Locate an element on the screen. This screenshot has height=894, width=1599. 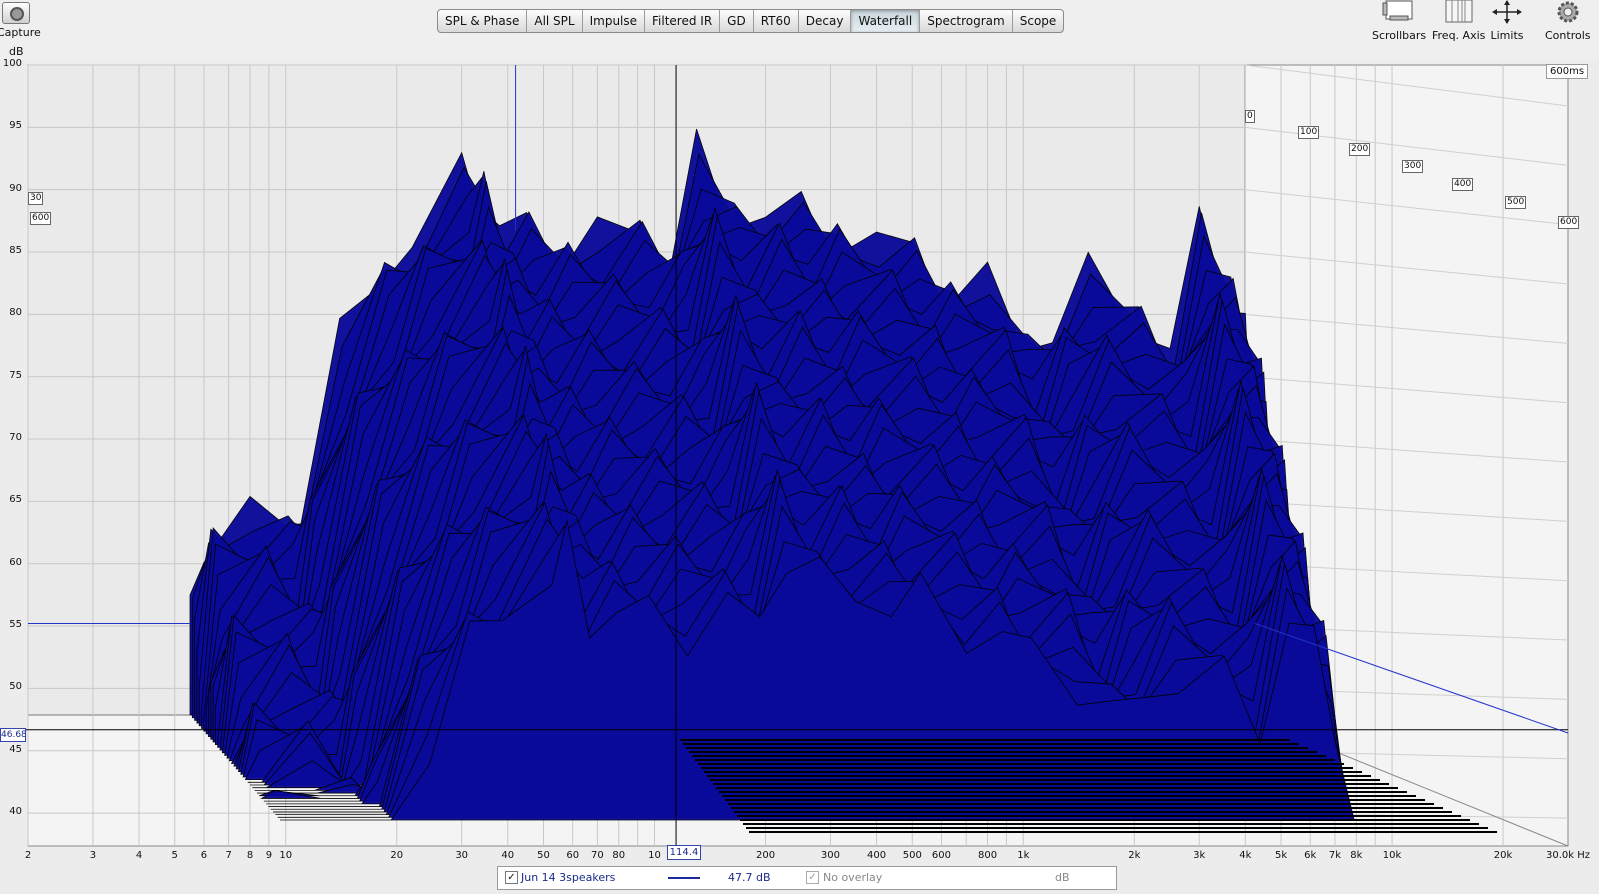
y-tick-label: 85 is located at coordinates (15, 251).